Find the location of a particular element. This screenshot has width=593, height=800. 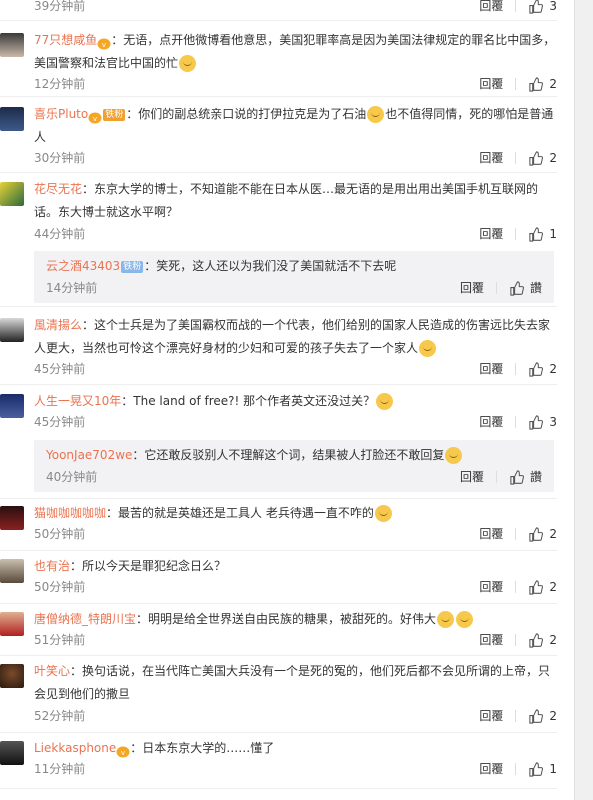

comment-actions: 回覆 3 is located at coordinates (510, 8).